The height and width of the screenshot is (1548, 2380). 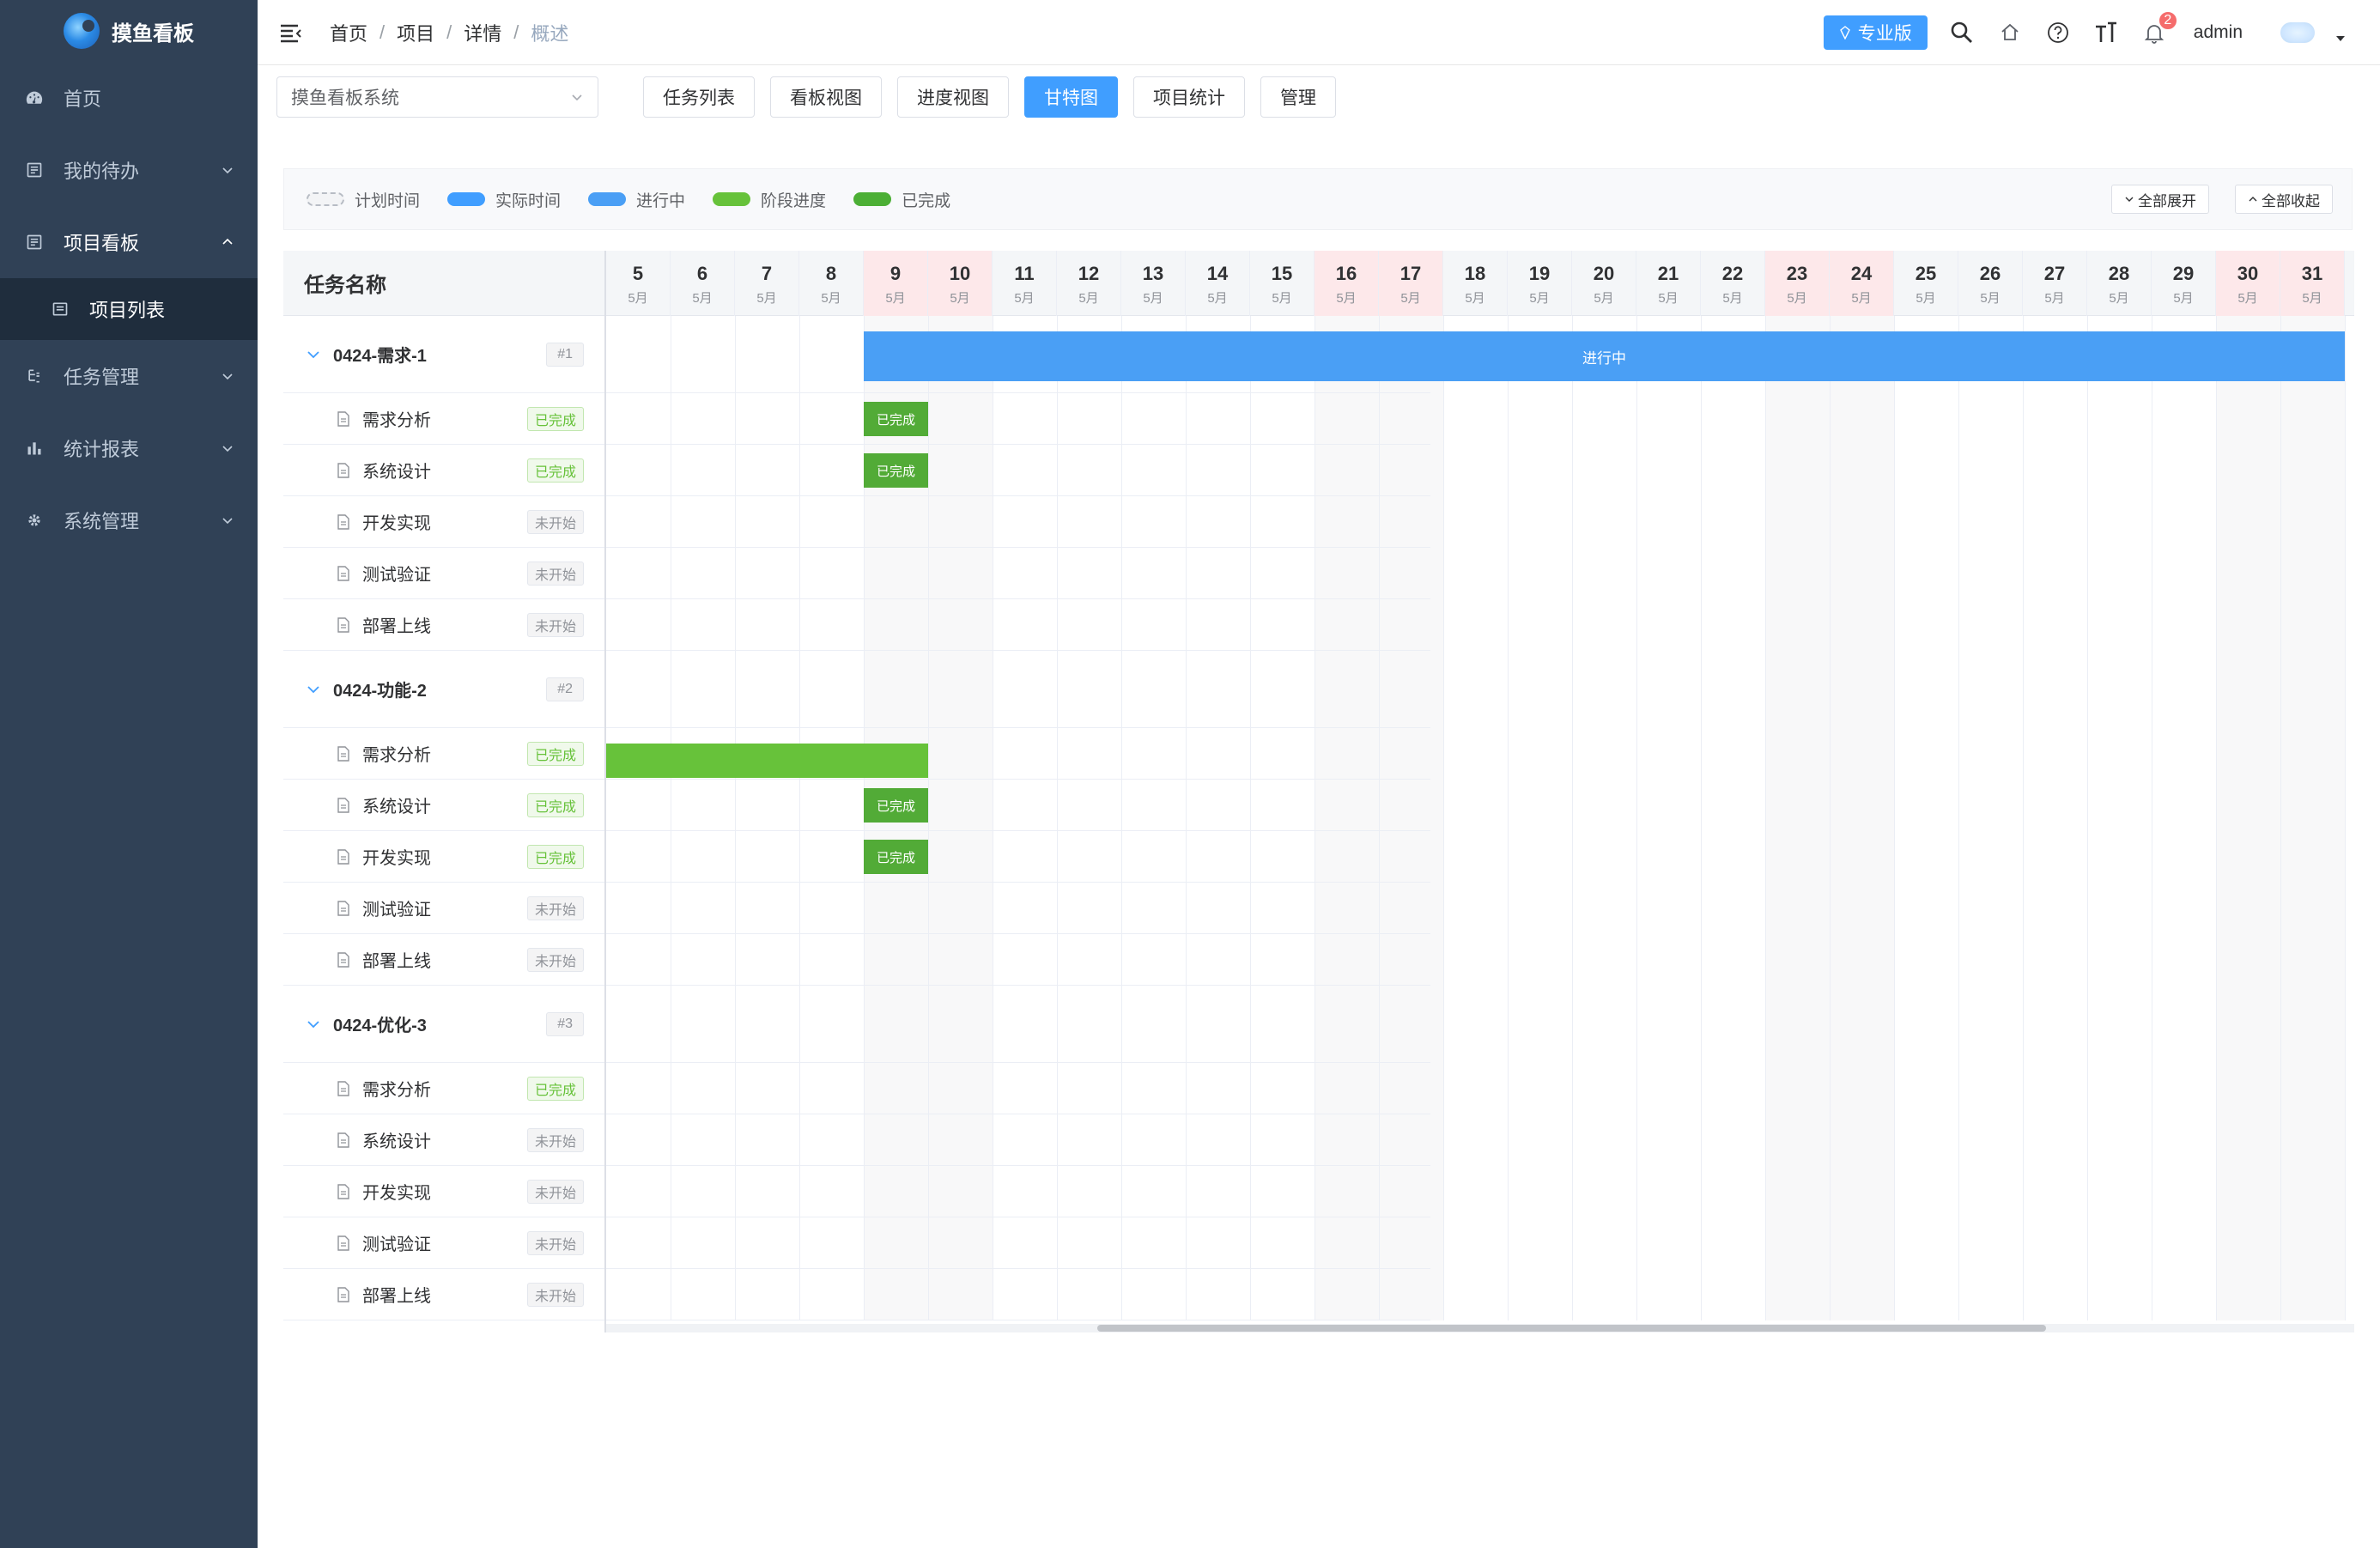 What do you see at coordinates (2167, 21) in the screenshot?
I see `notification-badge: 2` at bounding box center [2167, 21].